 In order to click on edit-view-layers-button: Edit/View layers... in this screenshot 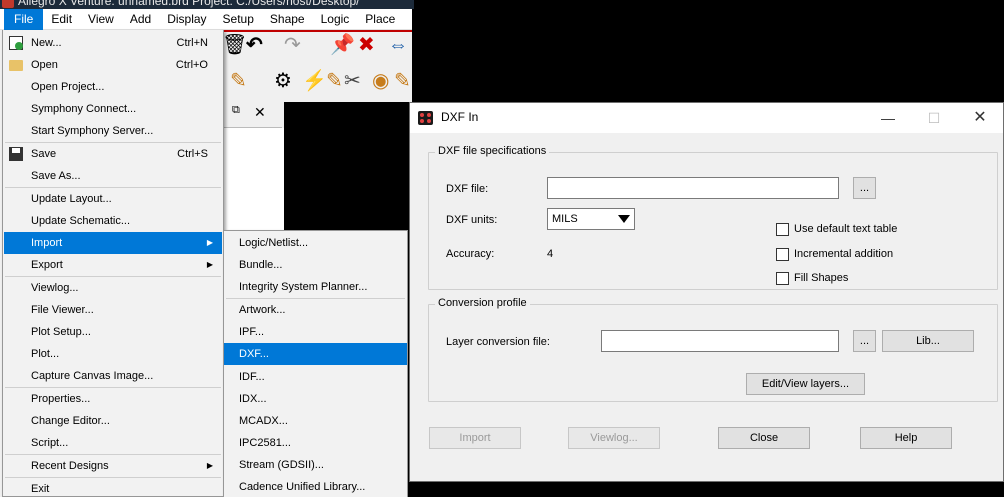, I will do `click(805, 384)`.